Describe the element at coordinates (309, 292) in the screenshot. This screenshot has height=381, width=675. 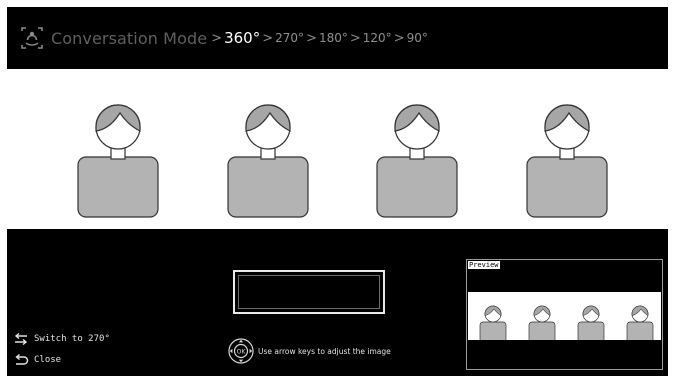
I see `adjust-frame` at that location.